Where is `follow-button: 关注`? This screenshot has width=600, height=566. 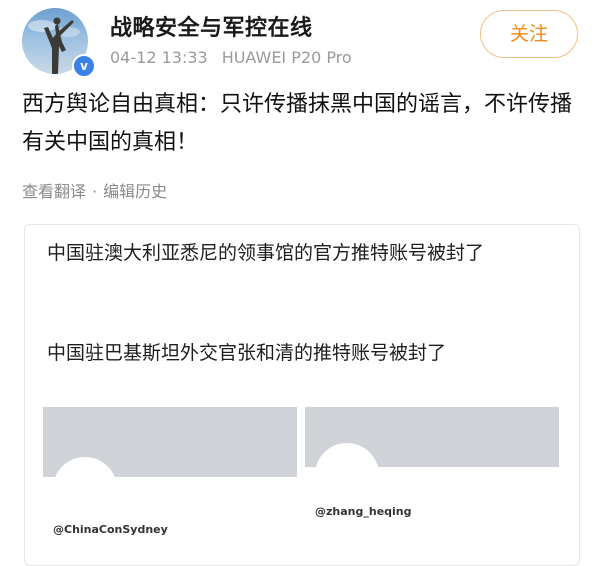
follow-button: 关注 is located at coordinates (529, 34).